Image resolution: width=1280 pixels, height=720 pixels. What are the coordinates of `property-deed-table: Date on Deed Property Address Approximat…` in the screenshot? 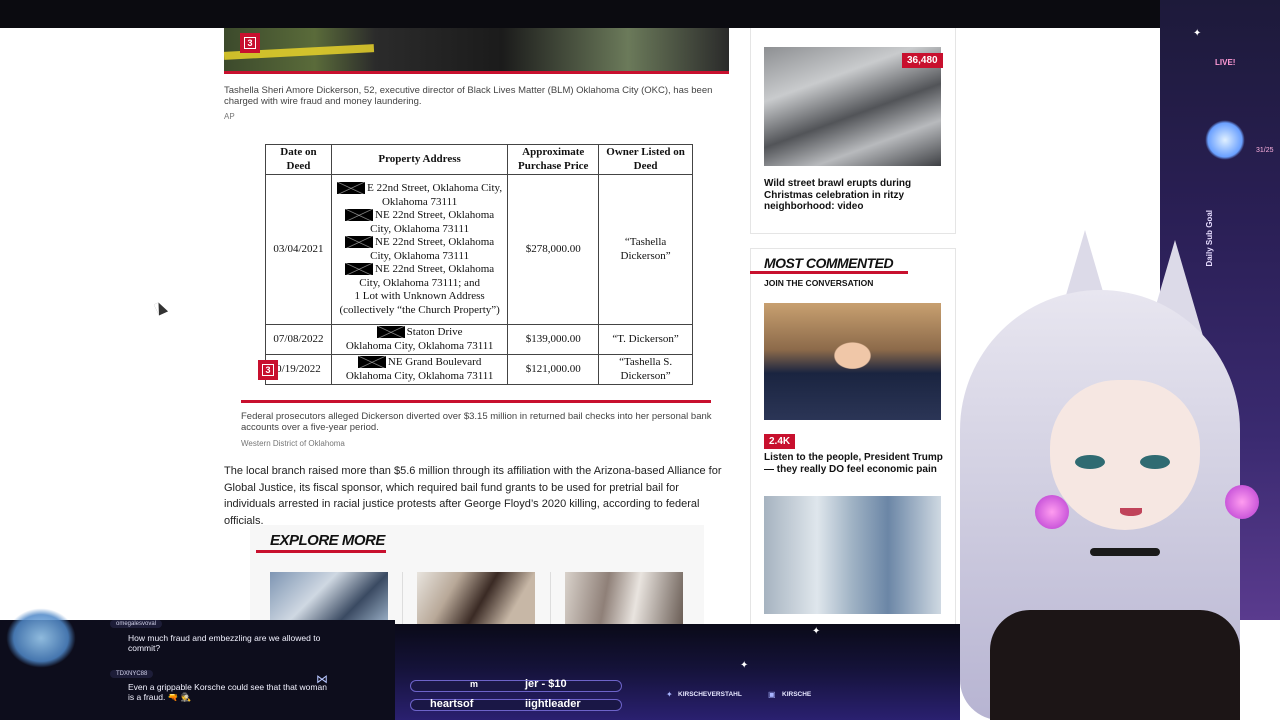 It's located at (479, 264).